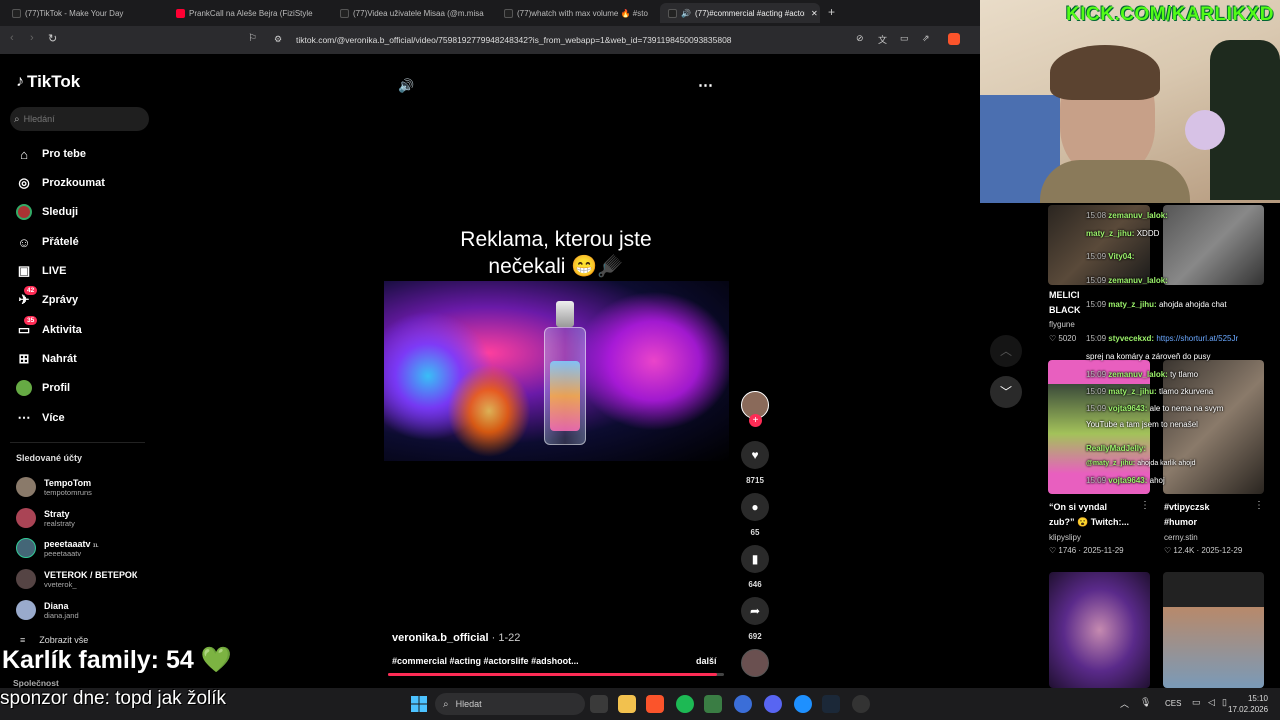  I want to click on previous-video-button: ︿, so click(1006, 351).